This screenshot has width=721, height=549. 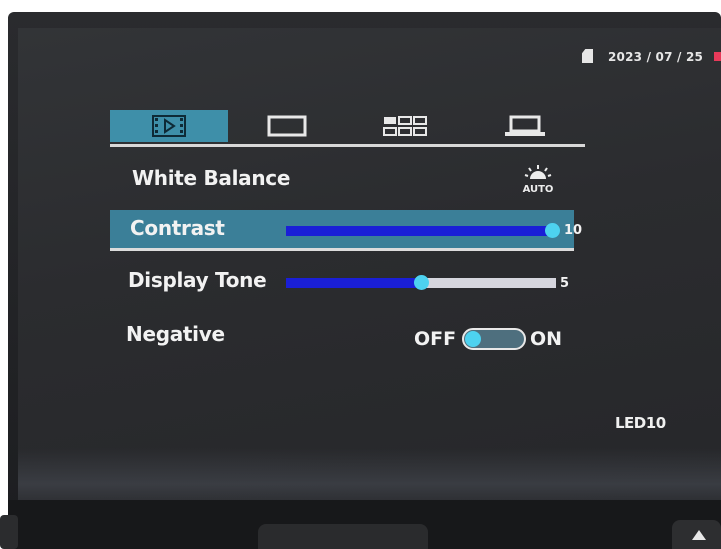 I want to click on negative-toggle-knob, so click(x=473, y=339).